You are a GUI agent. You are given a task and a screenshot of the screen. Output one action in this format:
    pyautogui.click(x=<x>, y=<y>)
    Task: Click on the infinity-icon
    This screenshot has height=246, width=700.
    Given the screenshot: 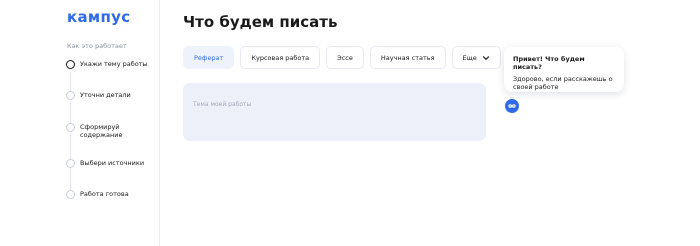 What is the action you would take?
    pyautogui.click(x=512, y=106)
    